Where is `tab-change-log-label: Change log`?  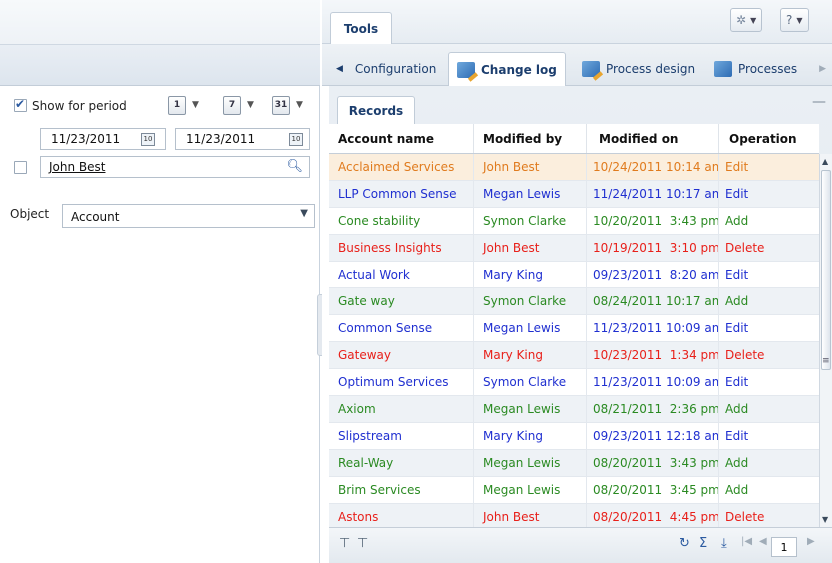
tab-change-log-label: Change log is located at coordinates (519, 69).